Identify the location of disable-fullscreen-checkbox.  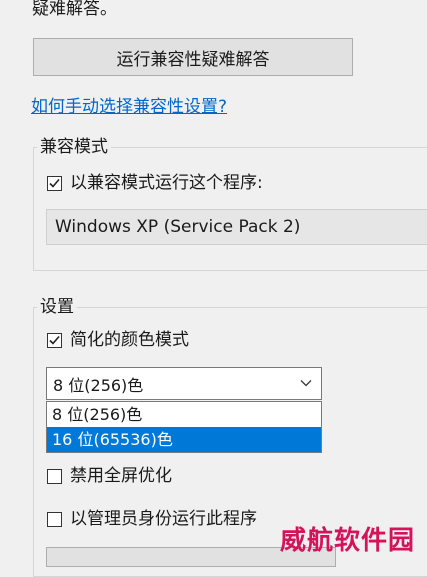
(54, 476).